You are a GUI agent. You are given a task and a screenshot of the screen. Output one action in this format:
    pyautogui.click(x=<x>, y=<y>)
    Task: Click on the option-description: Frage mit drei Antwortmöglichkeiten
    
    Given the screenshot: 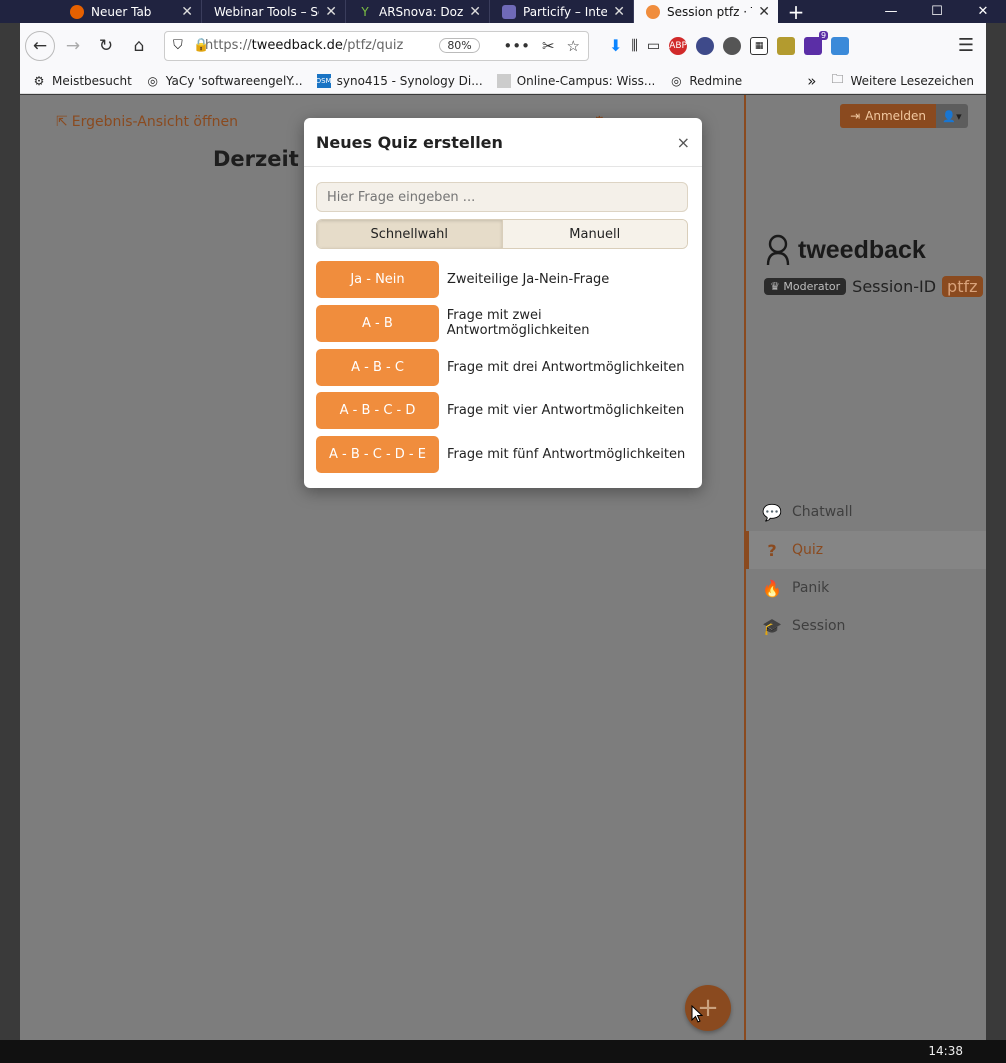 What is the action you would take?
    pyautogui.click(x=566, y=367)
    